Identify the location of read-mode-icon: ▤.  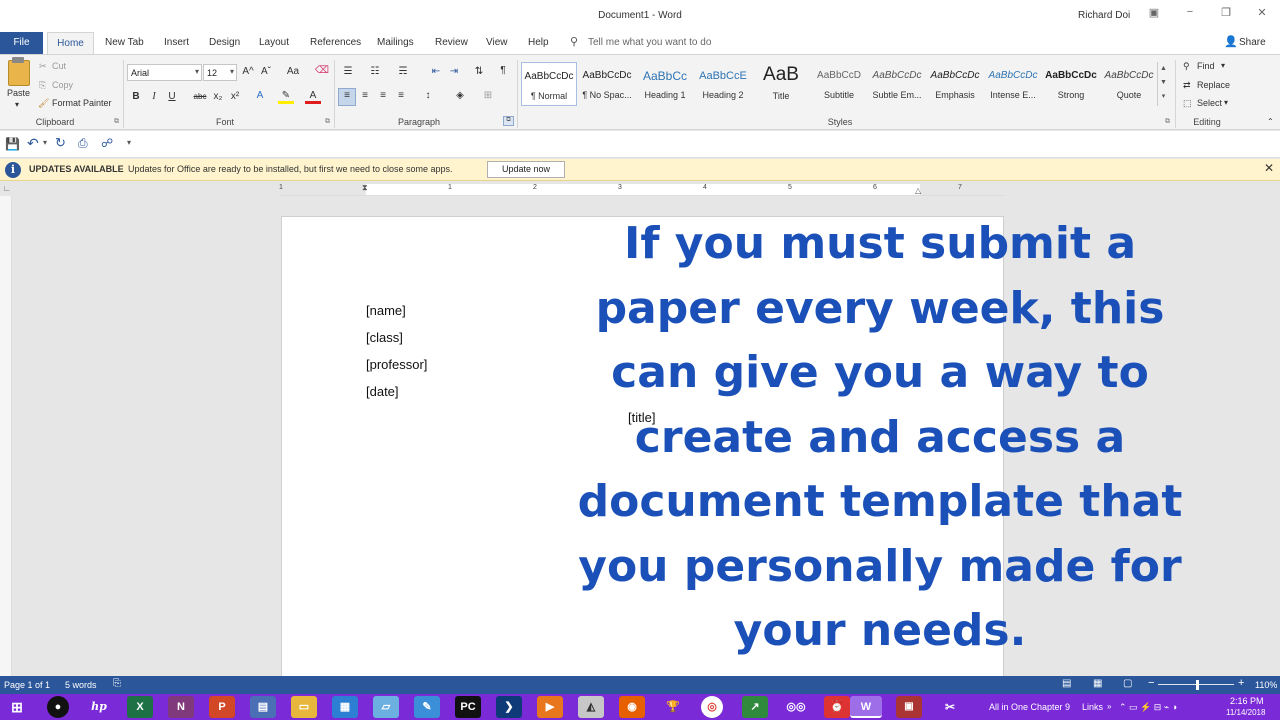
(1066, 683).